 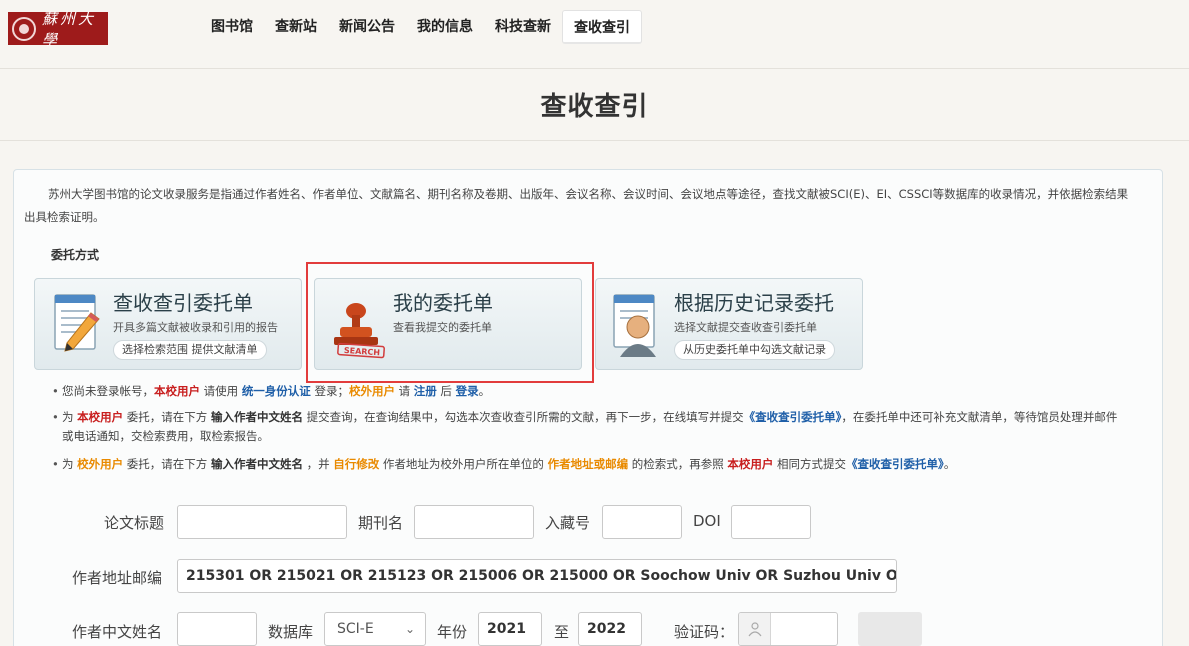 I want to click on card-my-orders: SEARCH 我的委托单 查看我提交的委托单, so click(x=448, y=324).